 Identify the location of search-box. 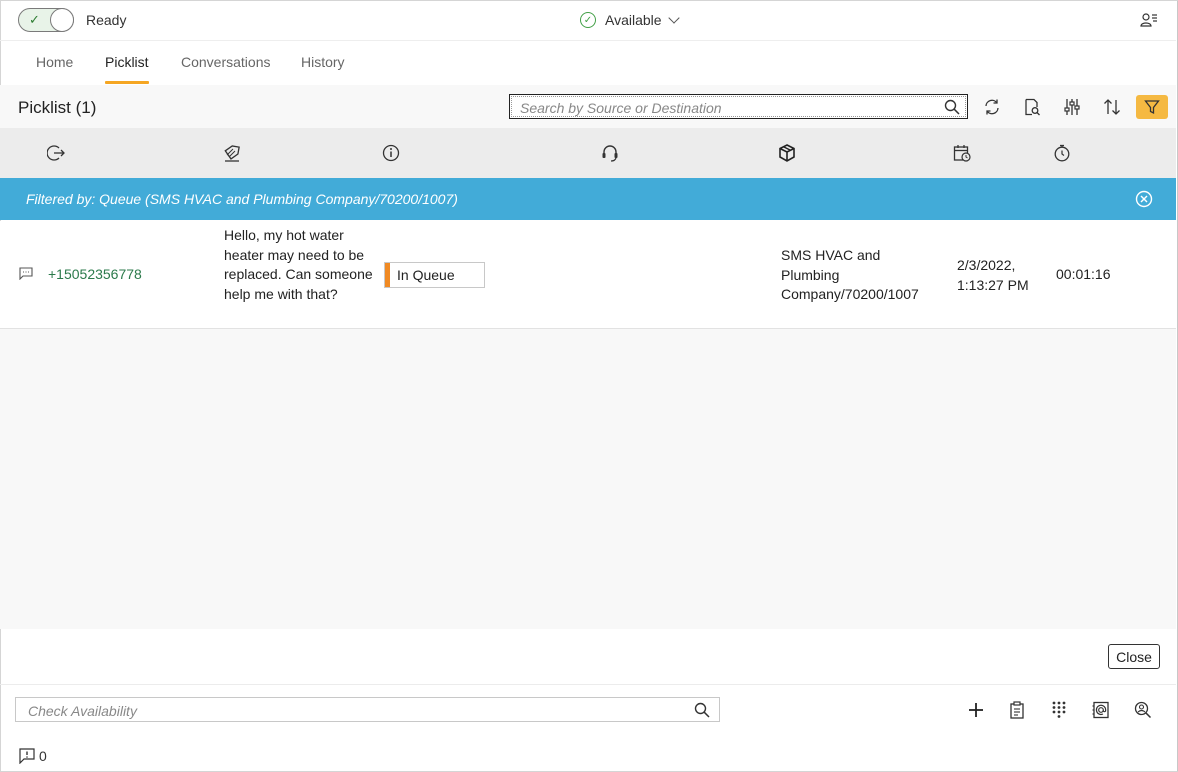
(738, 106).